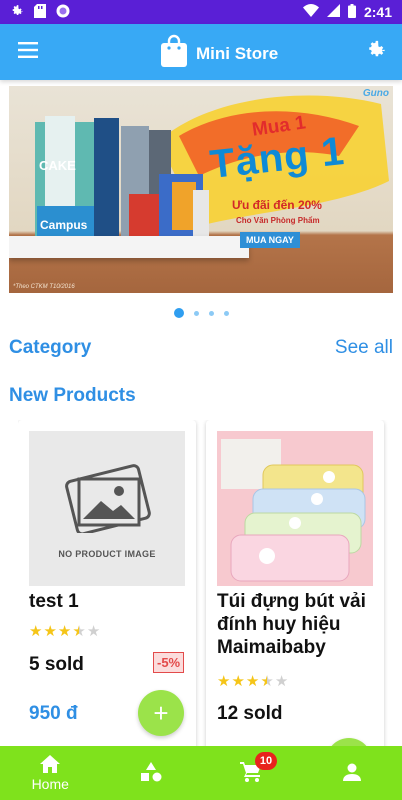 The height and width of the screenshot is (800, 402). I want to click on sd-card-icon, so click(40, 12).